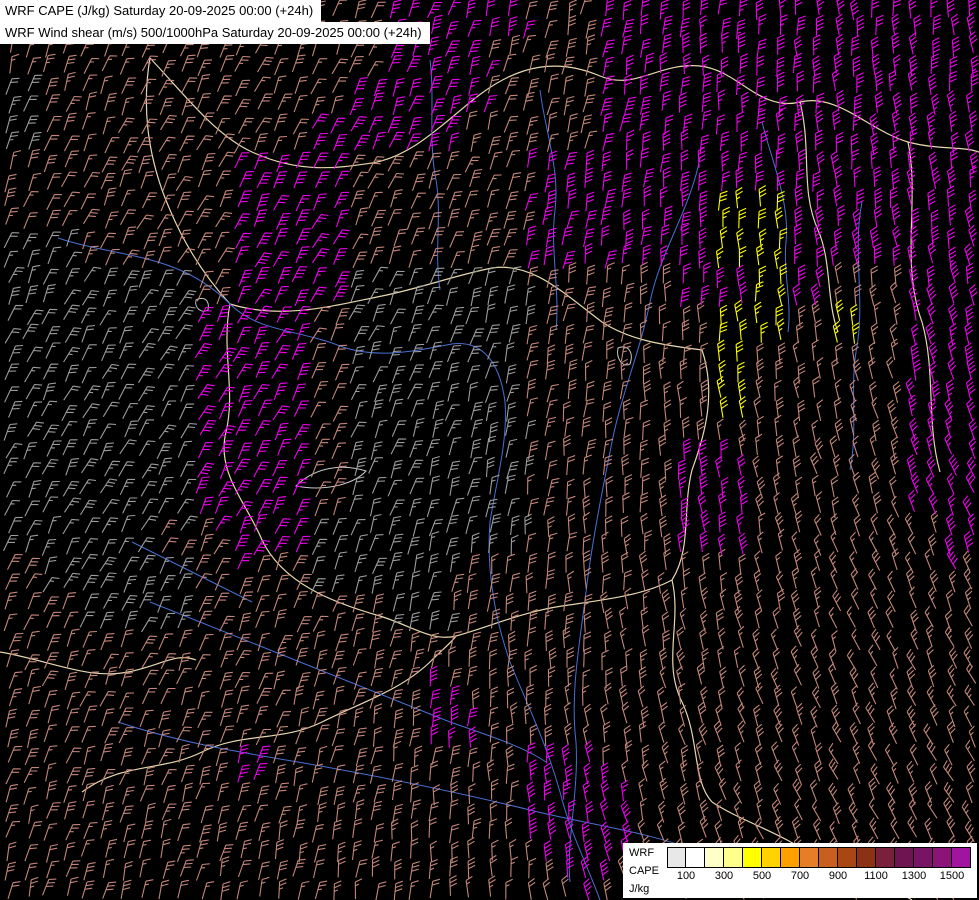  Describe the element at coordinates (642, 853) in the screenshot. I see `legend-model-label: WRF` at that location.